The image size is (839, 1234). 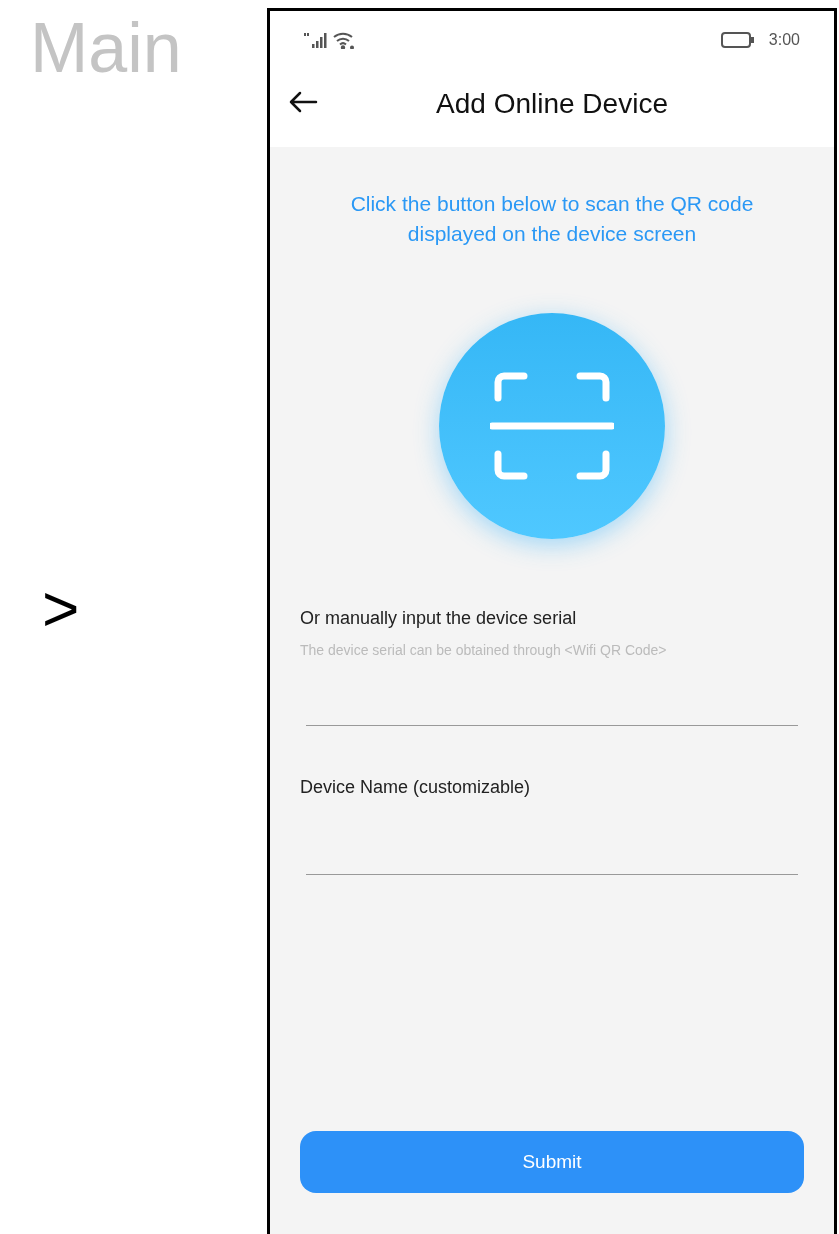 I want to click on wifi-icon, so click(x=344, y=40).